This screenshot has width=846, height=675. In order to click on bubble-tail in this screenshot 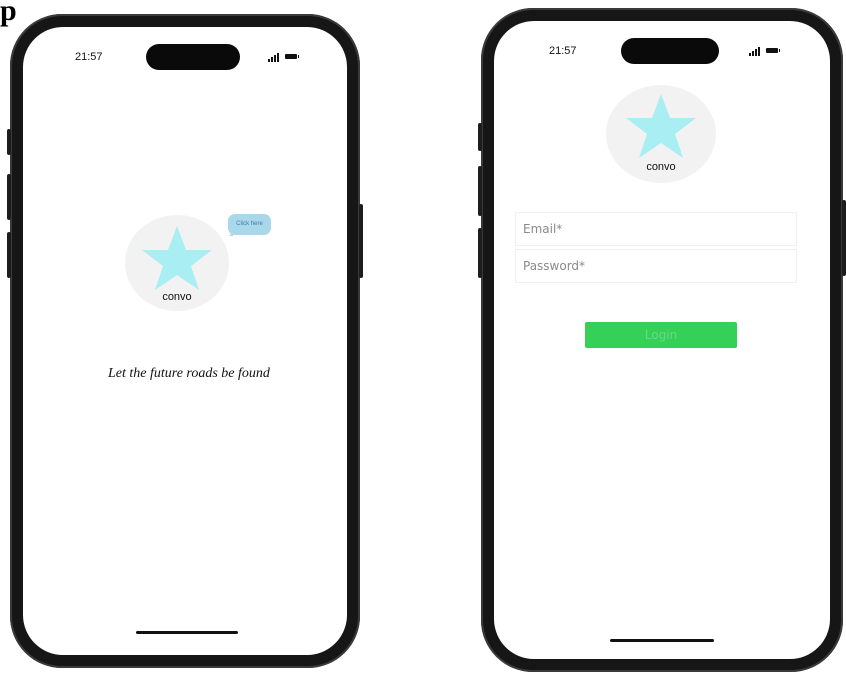, I will do `click(229, 234)`.